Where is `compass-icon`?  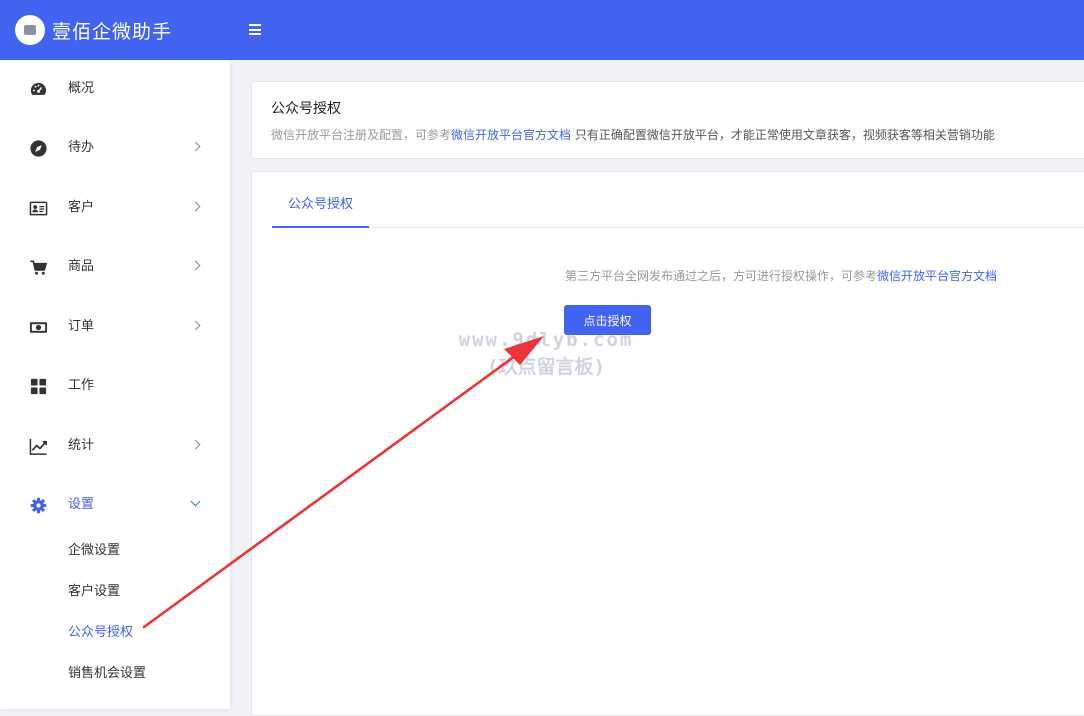
compass-icon is located at coordinates (38, 148).